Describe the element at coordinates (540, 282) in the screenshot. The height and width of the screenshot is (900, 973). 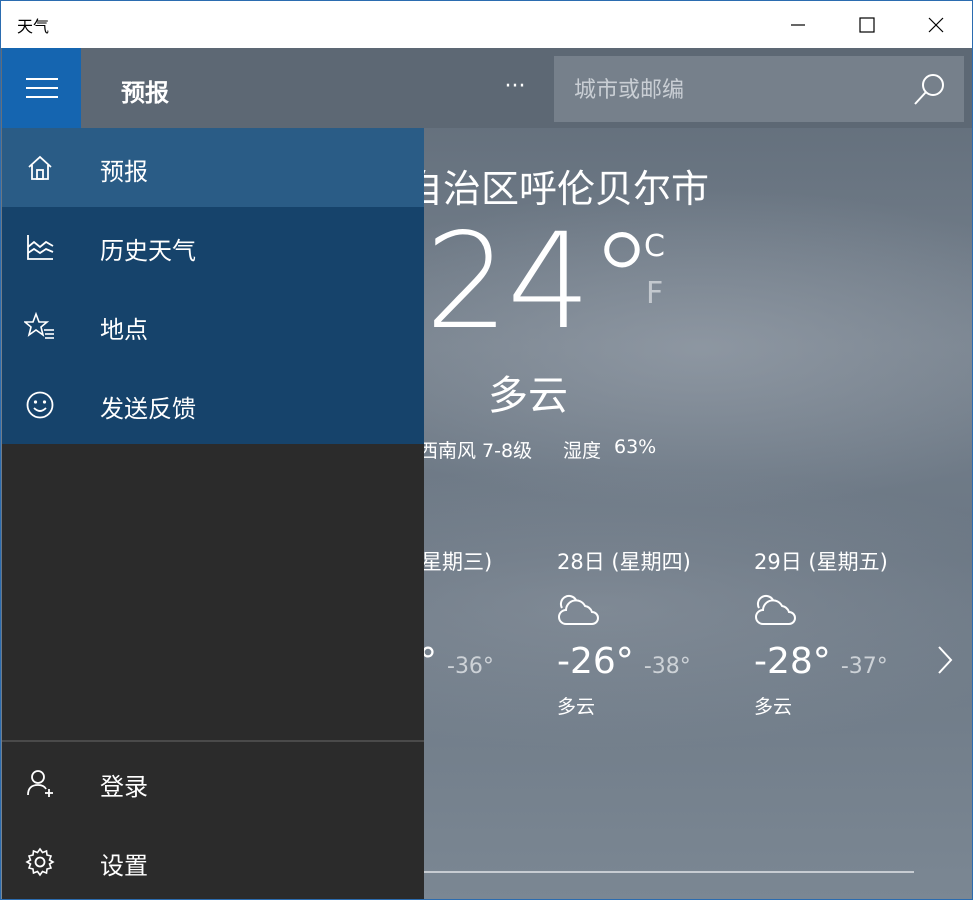
I see `current-temperature: 24°` at that location.